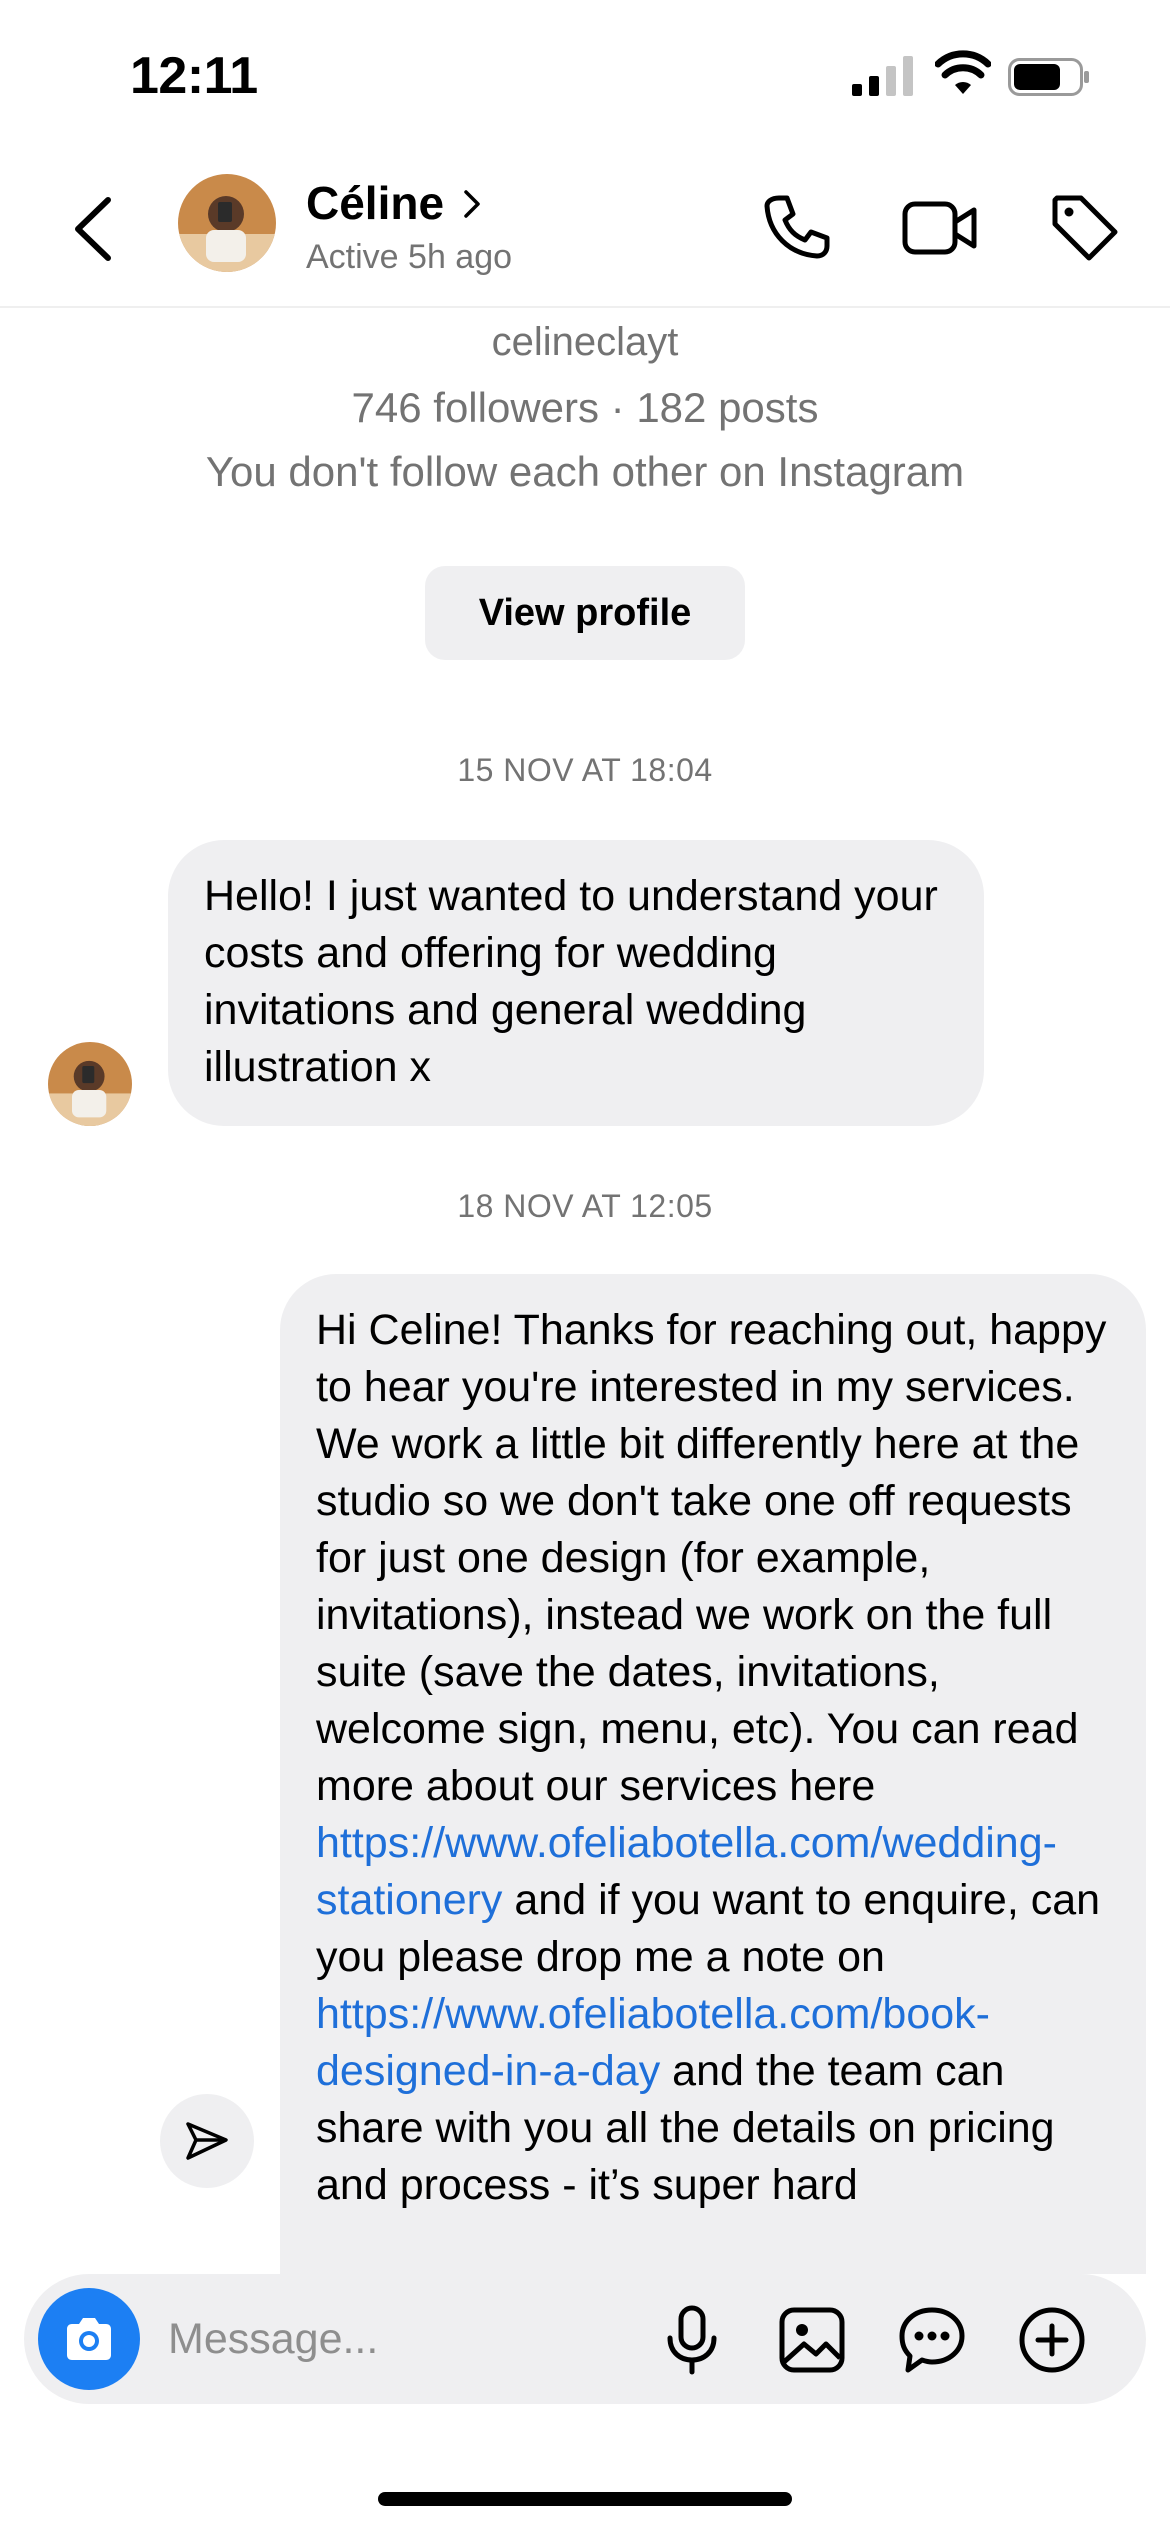  What do you see at coordinates (932, 2340) in the screenshot?
I see `sticker-icon` at bounding box center [932, 2340].